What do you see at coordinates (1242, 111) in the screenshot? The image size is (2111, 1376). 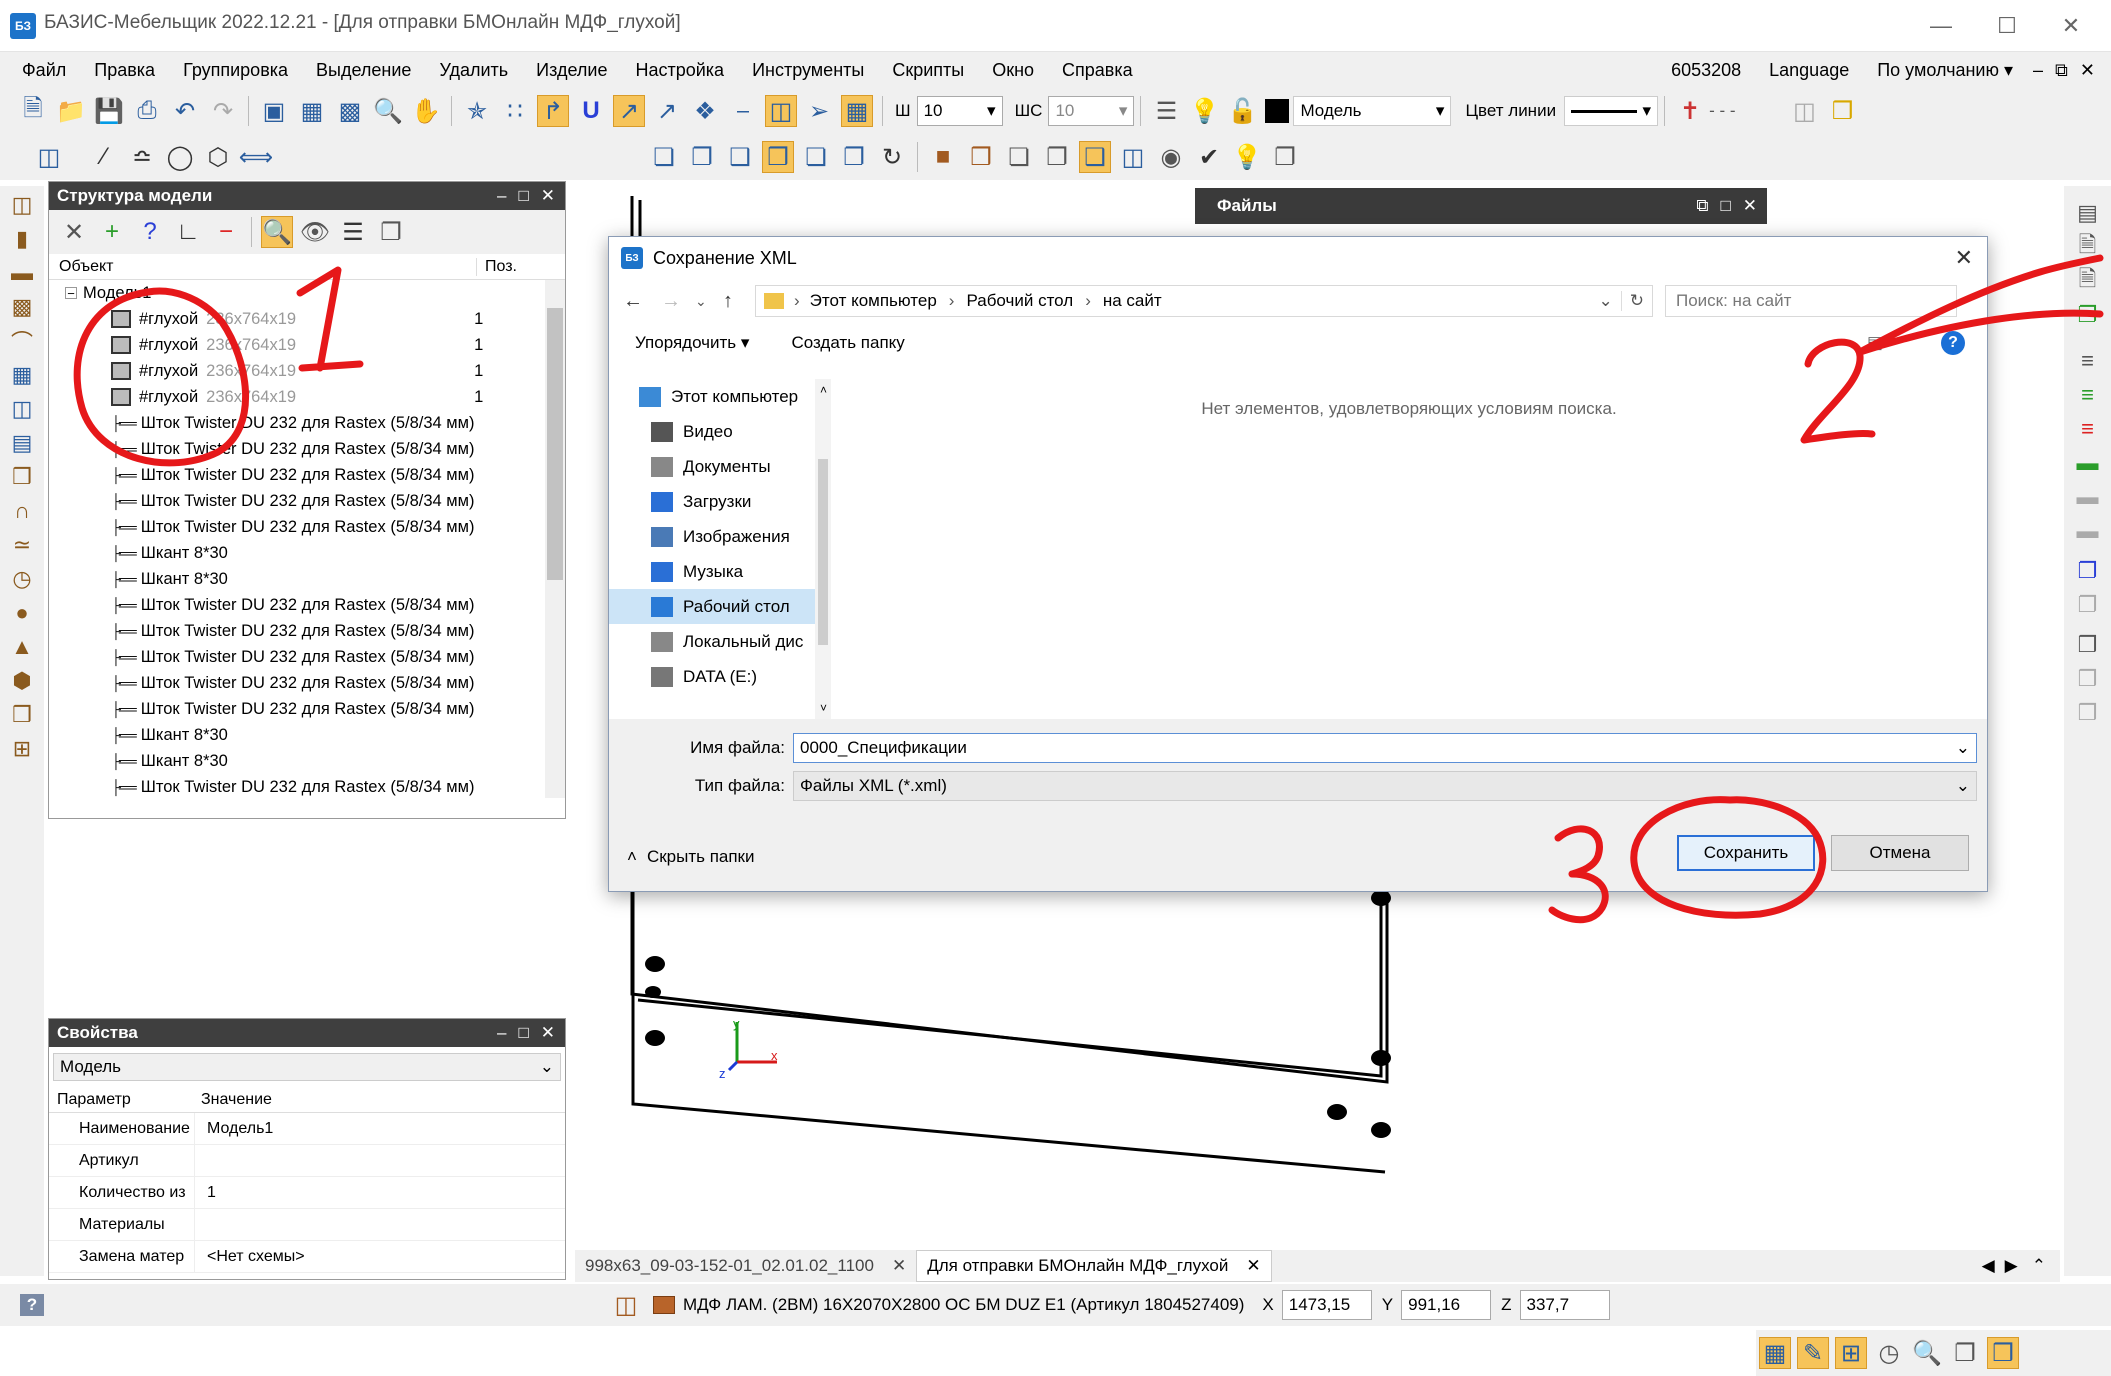 I see `lock-icon: 🔓` at bounding box center [1242, 111].